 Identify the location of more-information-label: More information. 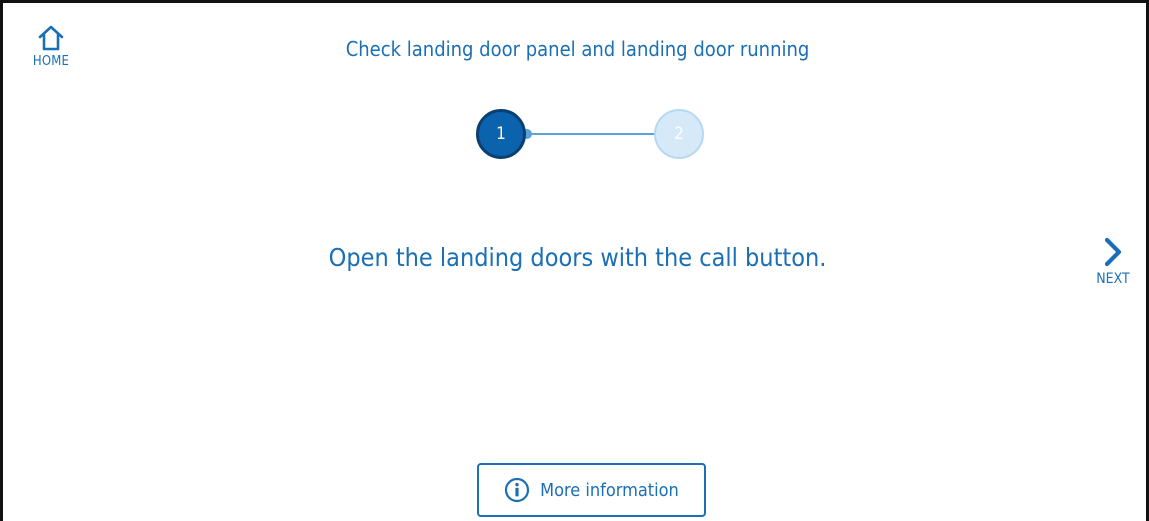
(609, 490).